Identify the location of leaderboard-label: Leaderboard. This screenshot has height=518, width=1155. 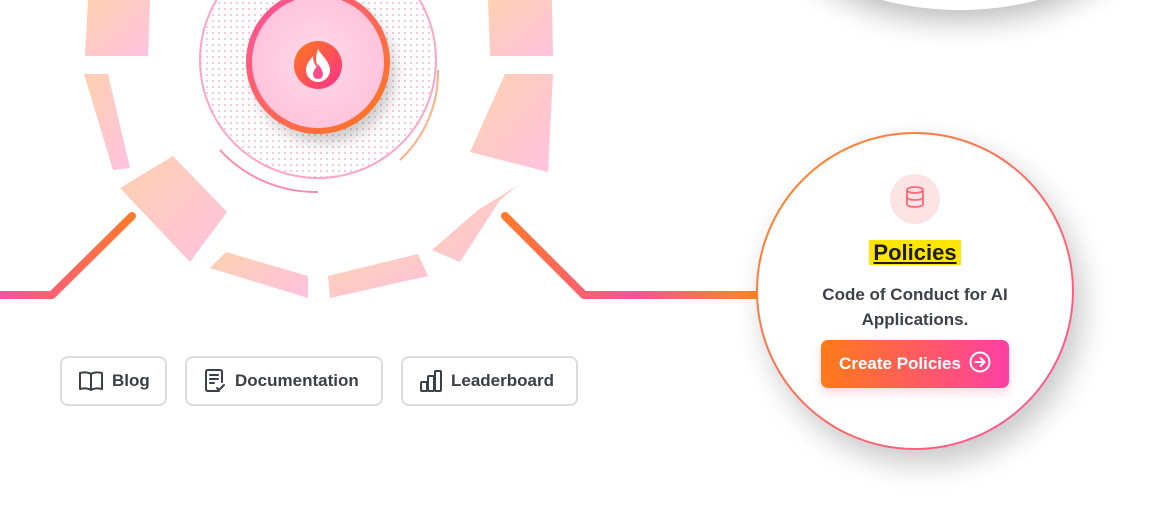
(502, 380).